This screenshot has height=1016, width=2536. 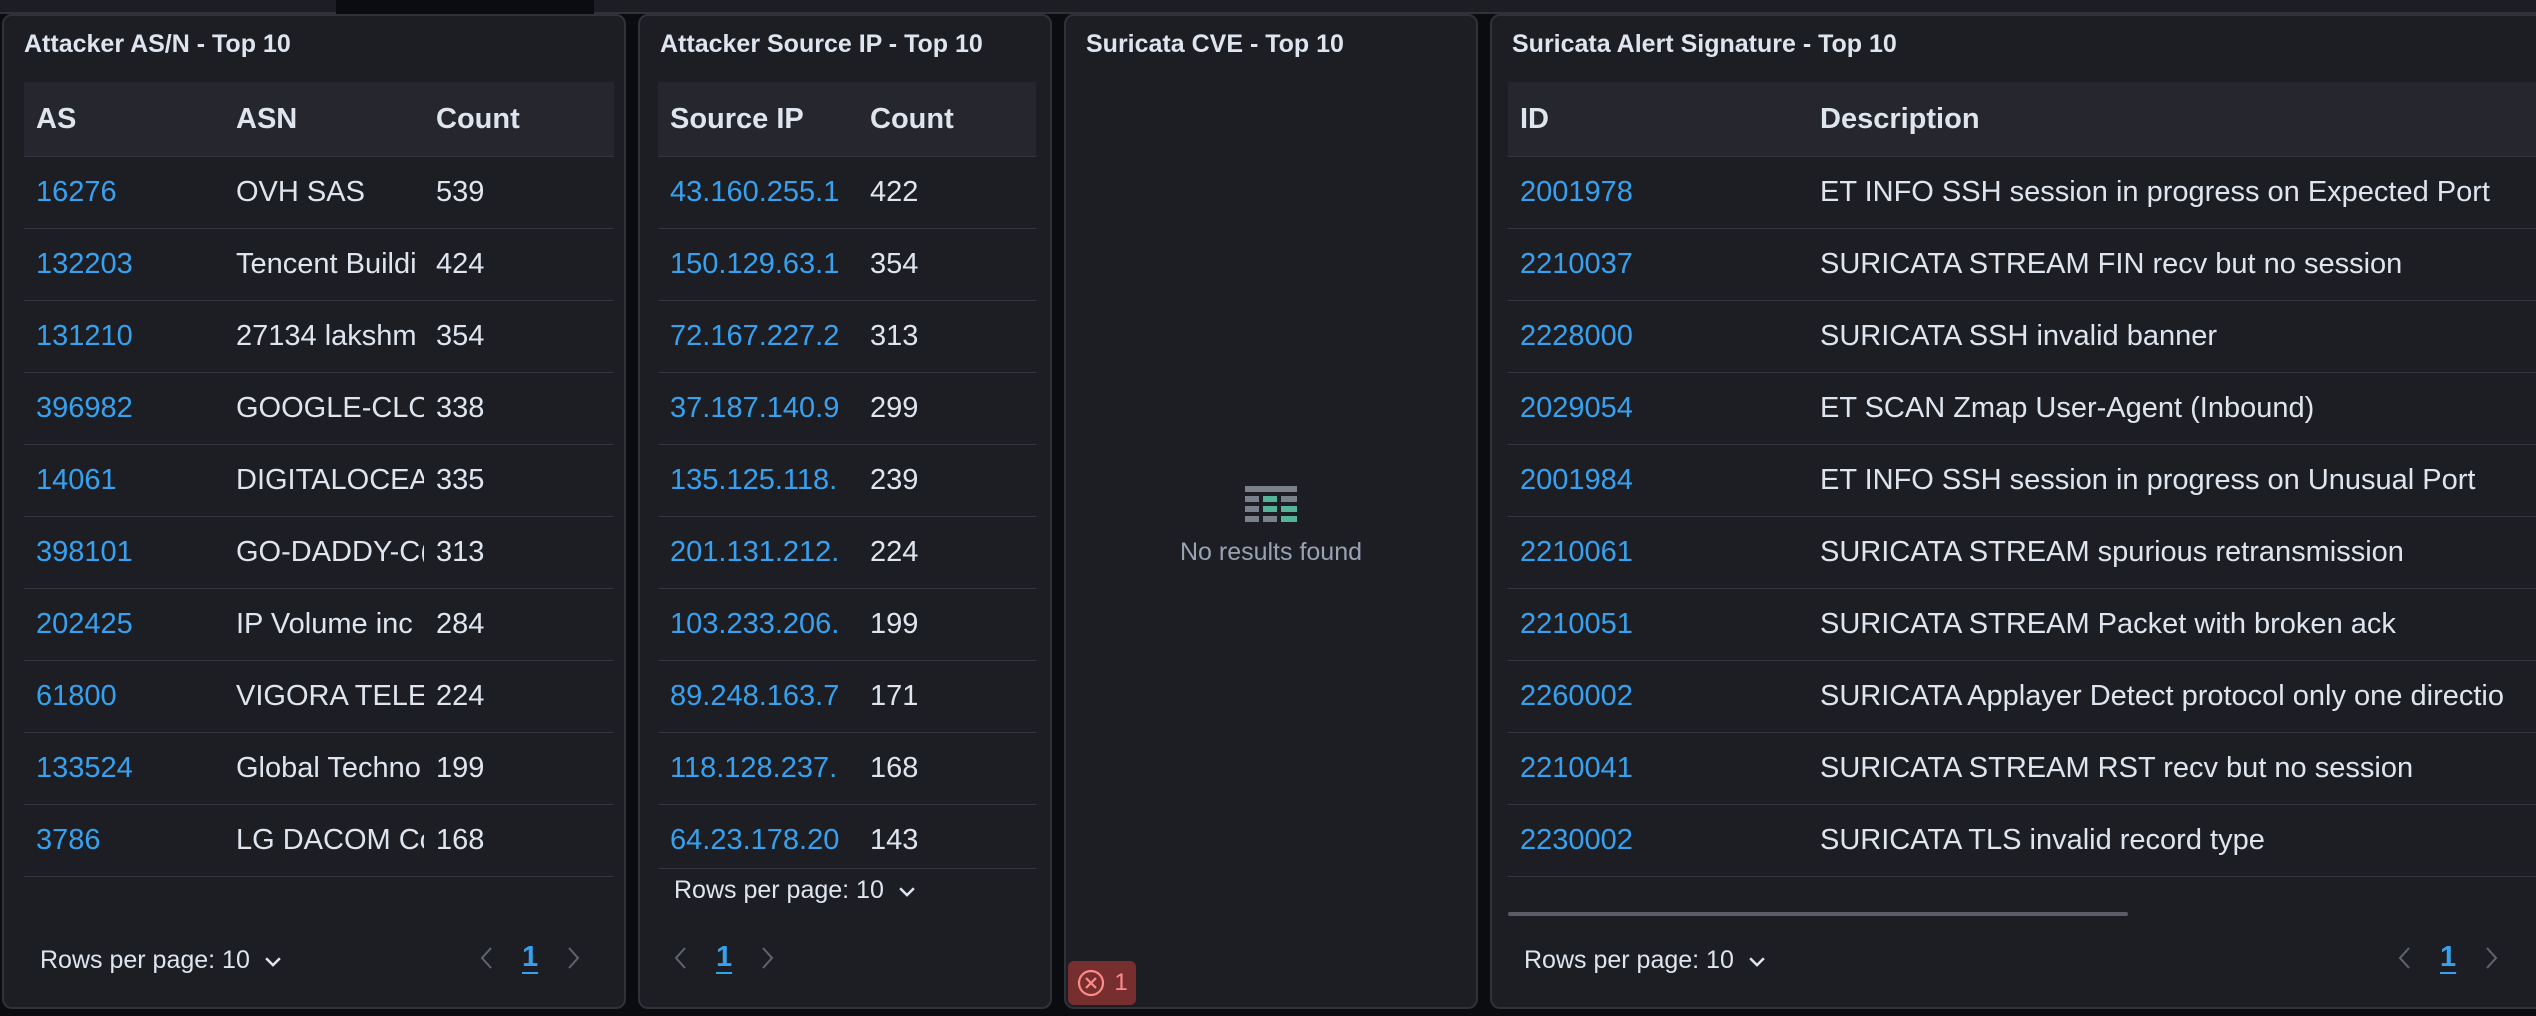 I want to click on signature-description: SURICATA TLS invalid record type, so click(x=2042, y=840).